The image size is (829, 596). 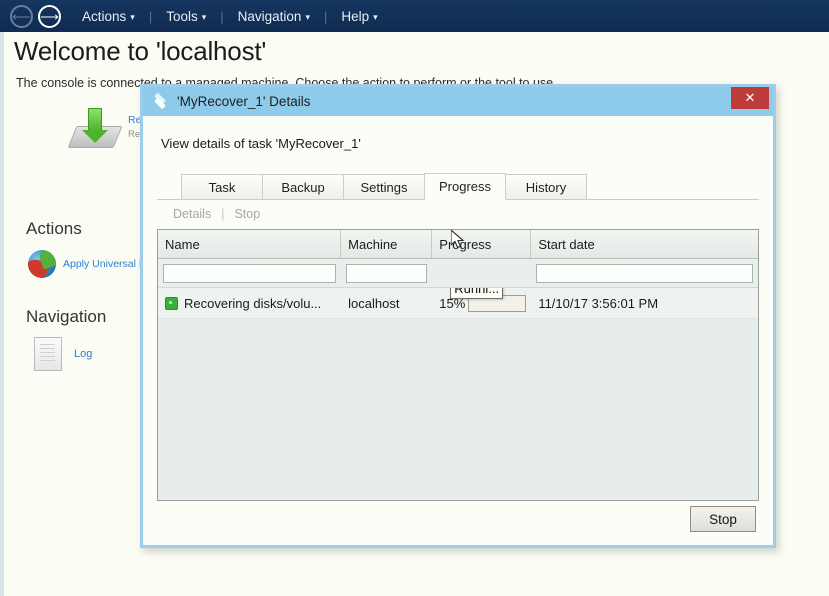 I want to click on filter-cell-start-date, so click(x=644, y=273).